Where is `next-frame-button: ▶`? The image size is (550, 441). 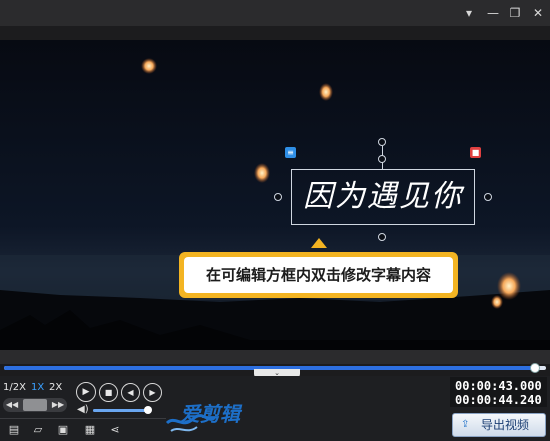
next-frame-button: ▶ is located at coordinates (152, 392).